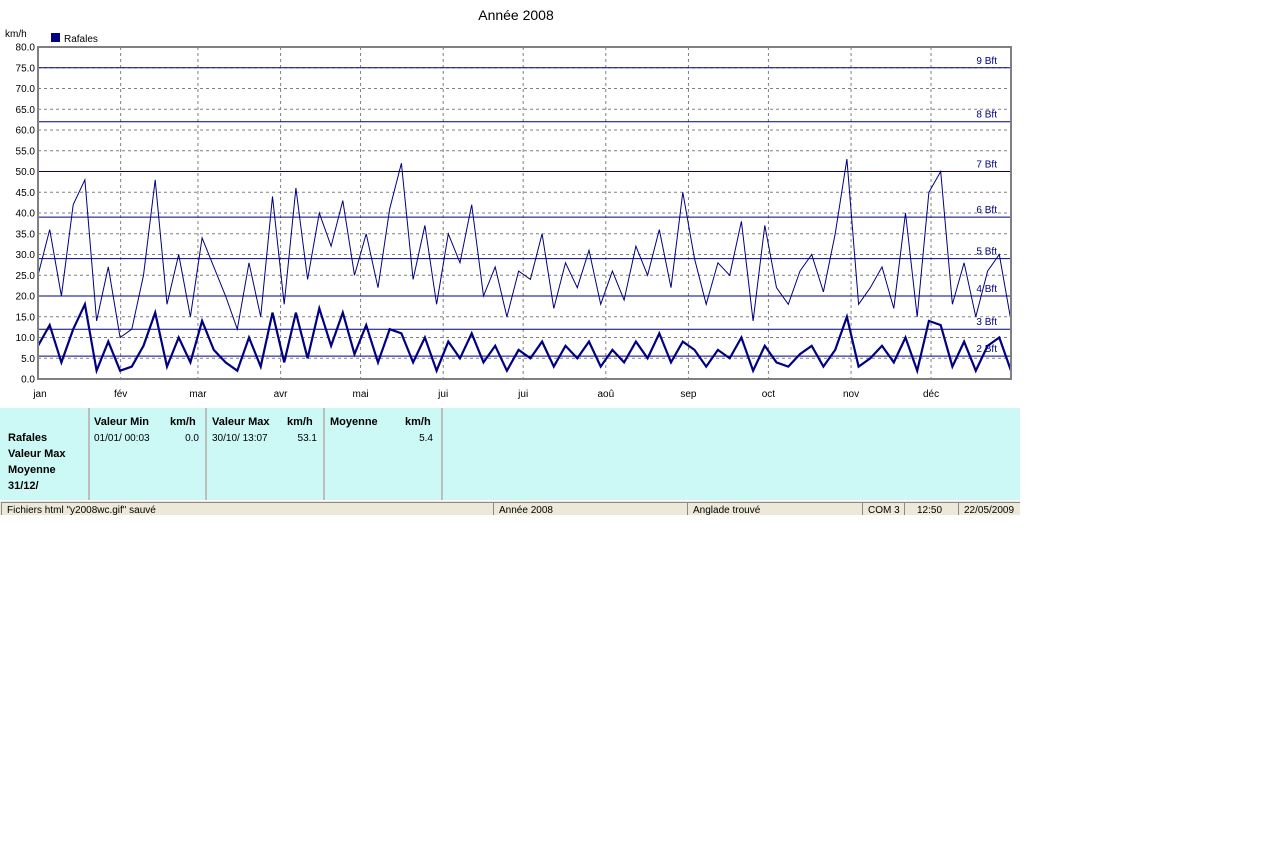 This screenshot has width=1272, height=865. Describe the element at coordinates (26, 172) in the screenshot. I see `y-tick-label: 50.0` at that location.